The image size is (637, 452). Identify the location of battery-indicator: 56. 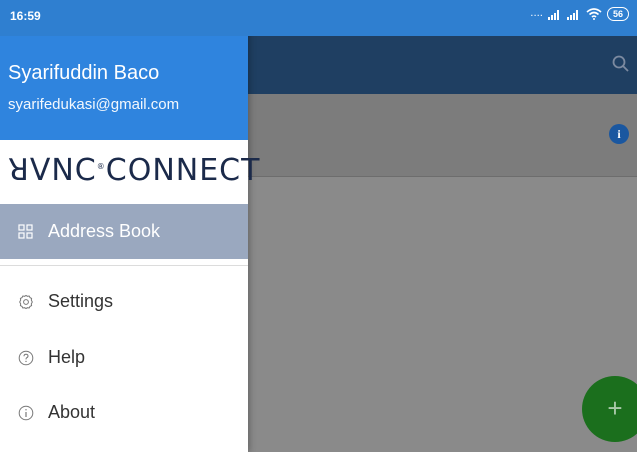
(617, 14).